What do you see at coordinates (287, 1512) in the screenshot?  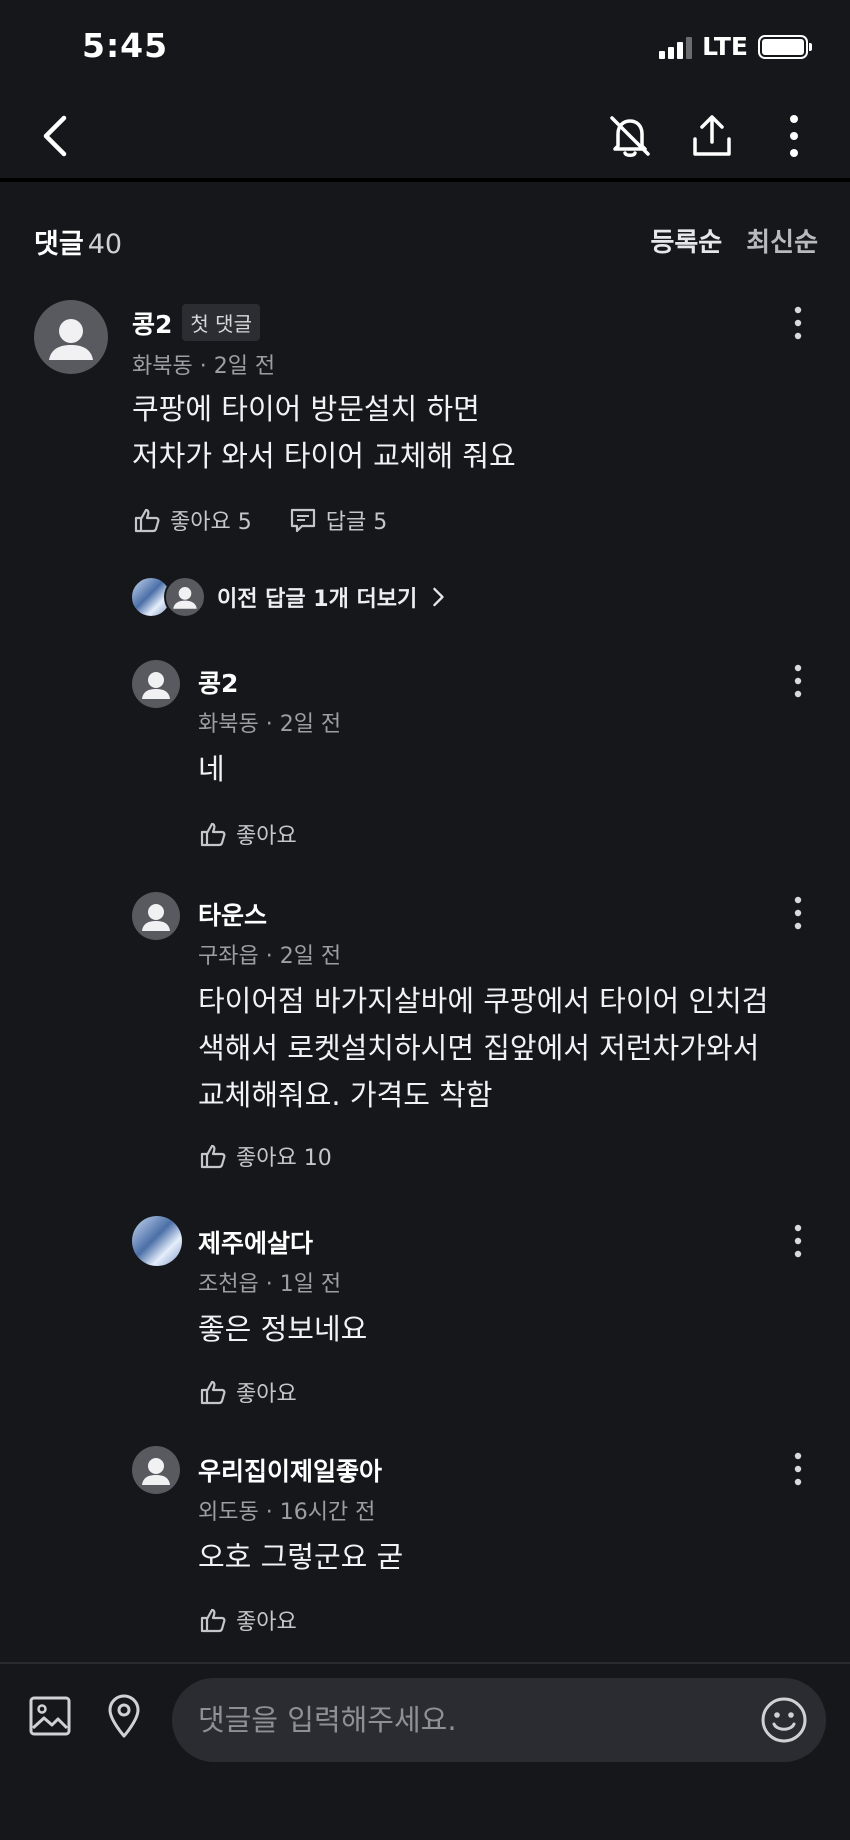 I see `reply-meta: 외도동 · 16시간 전` at bounding box center [287, 1512].